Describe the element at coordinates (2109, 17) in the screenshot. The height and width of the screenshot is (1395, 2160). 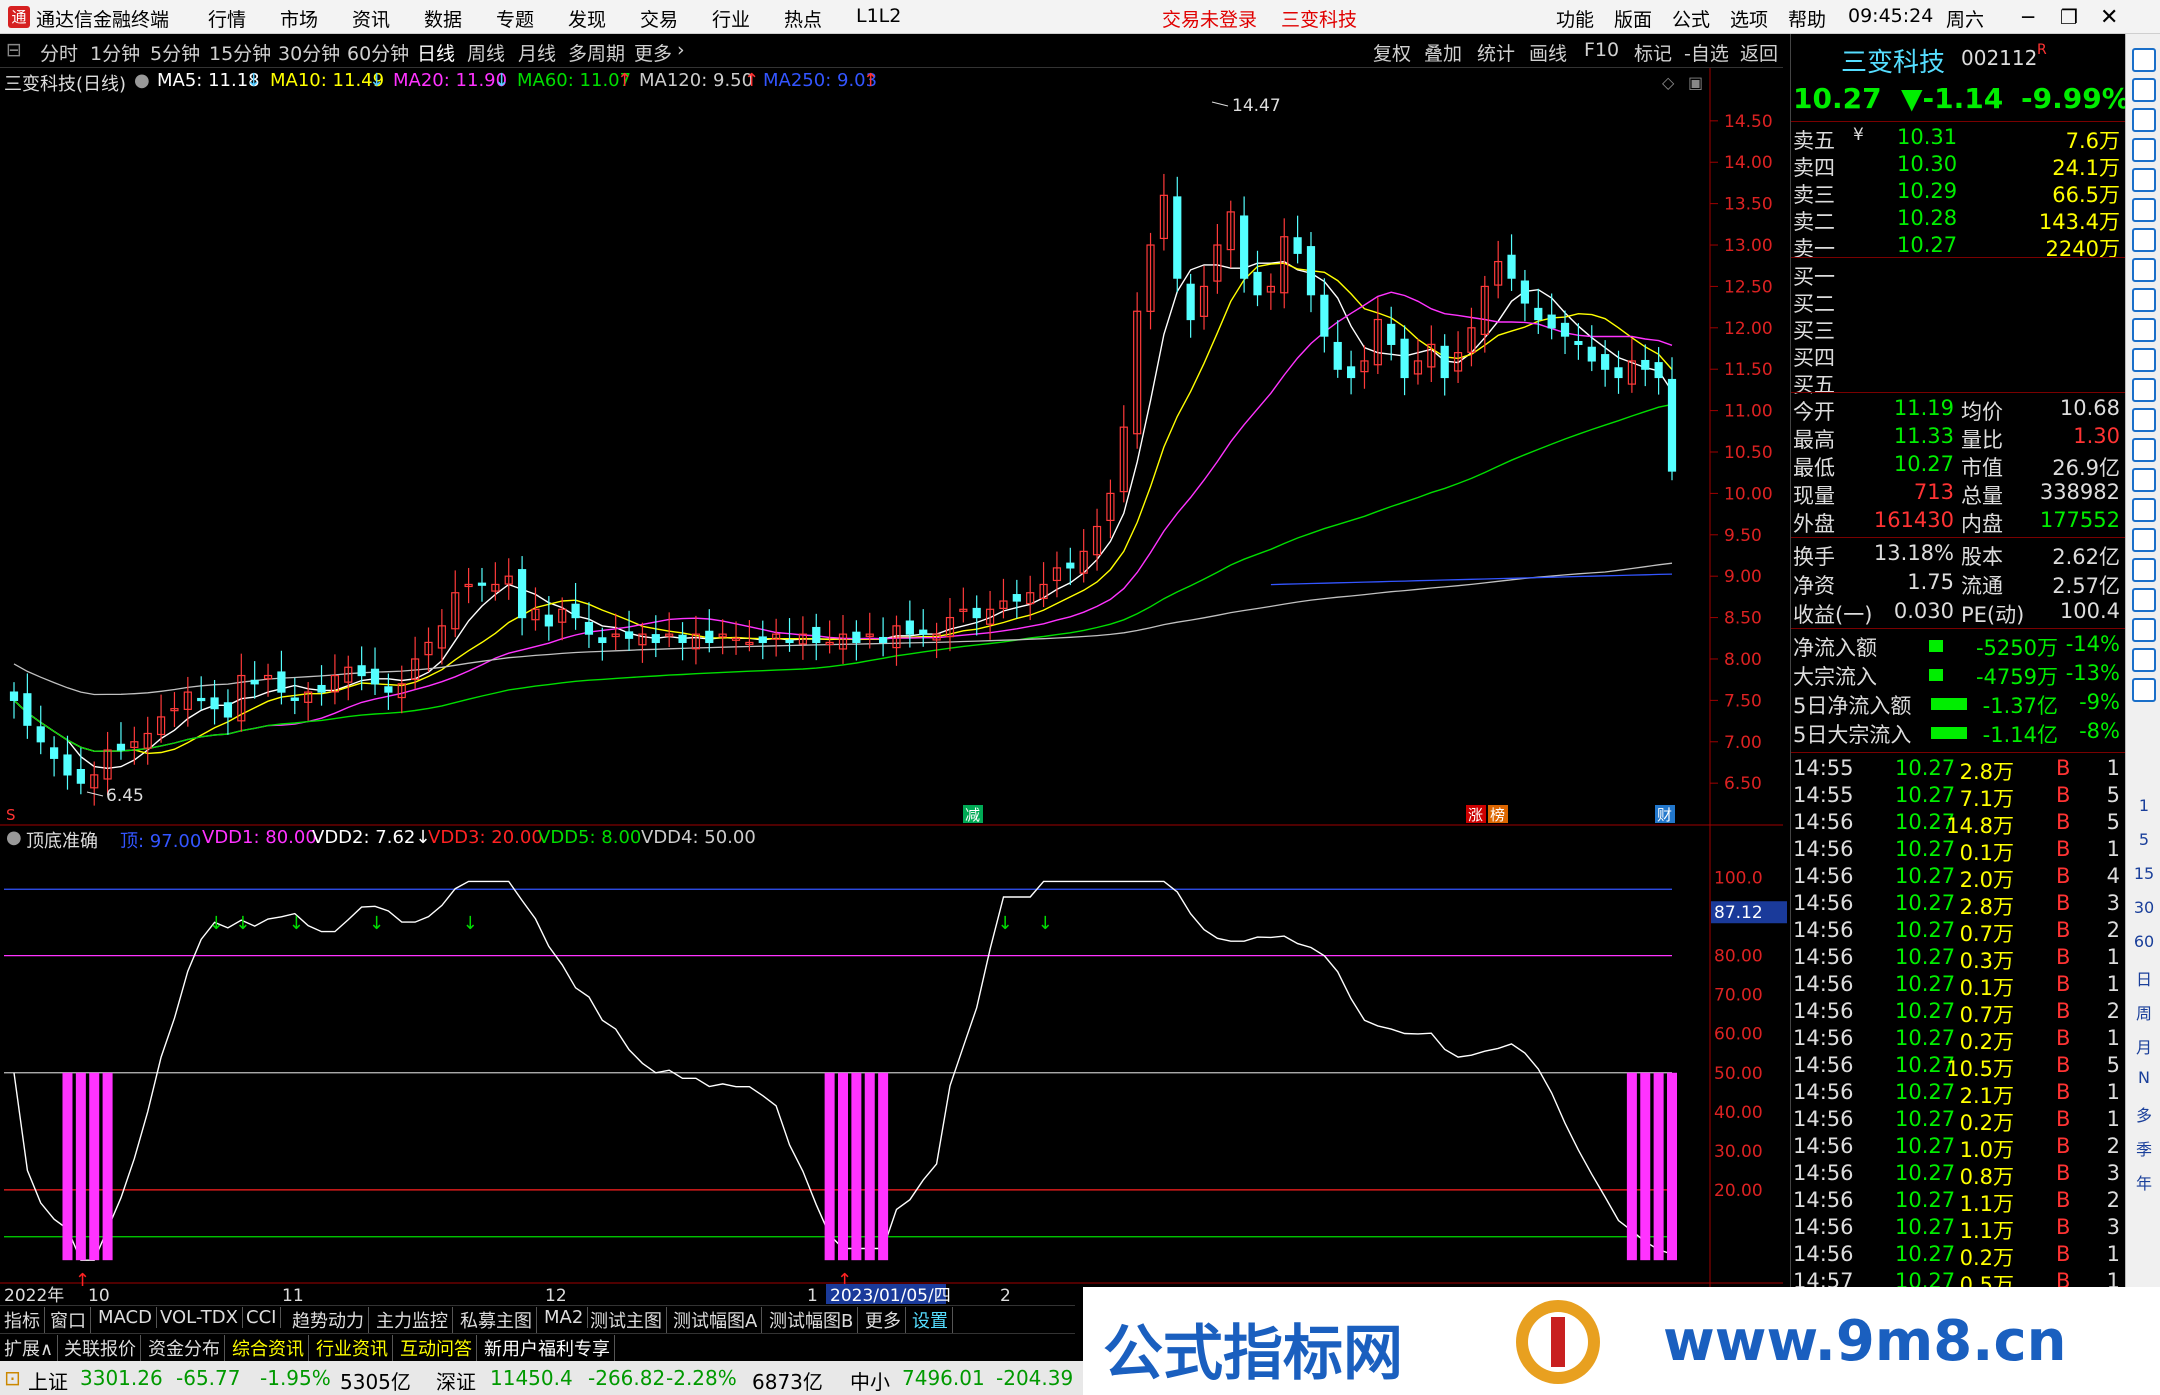
I see `close-icon: ✕` at that location.